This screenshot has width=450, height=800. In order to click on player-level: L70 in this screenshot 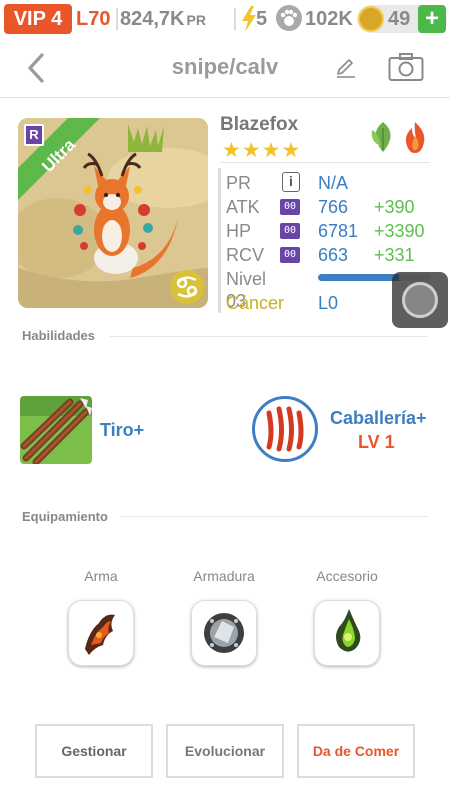, I will do `click(93, 19)`.